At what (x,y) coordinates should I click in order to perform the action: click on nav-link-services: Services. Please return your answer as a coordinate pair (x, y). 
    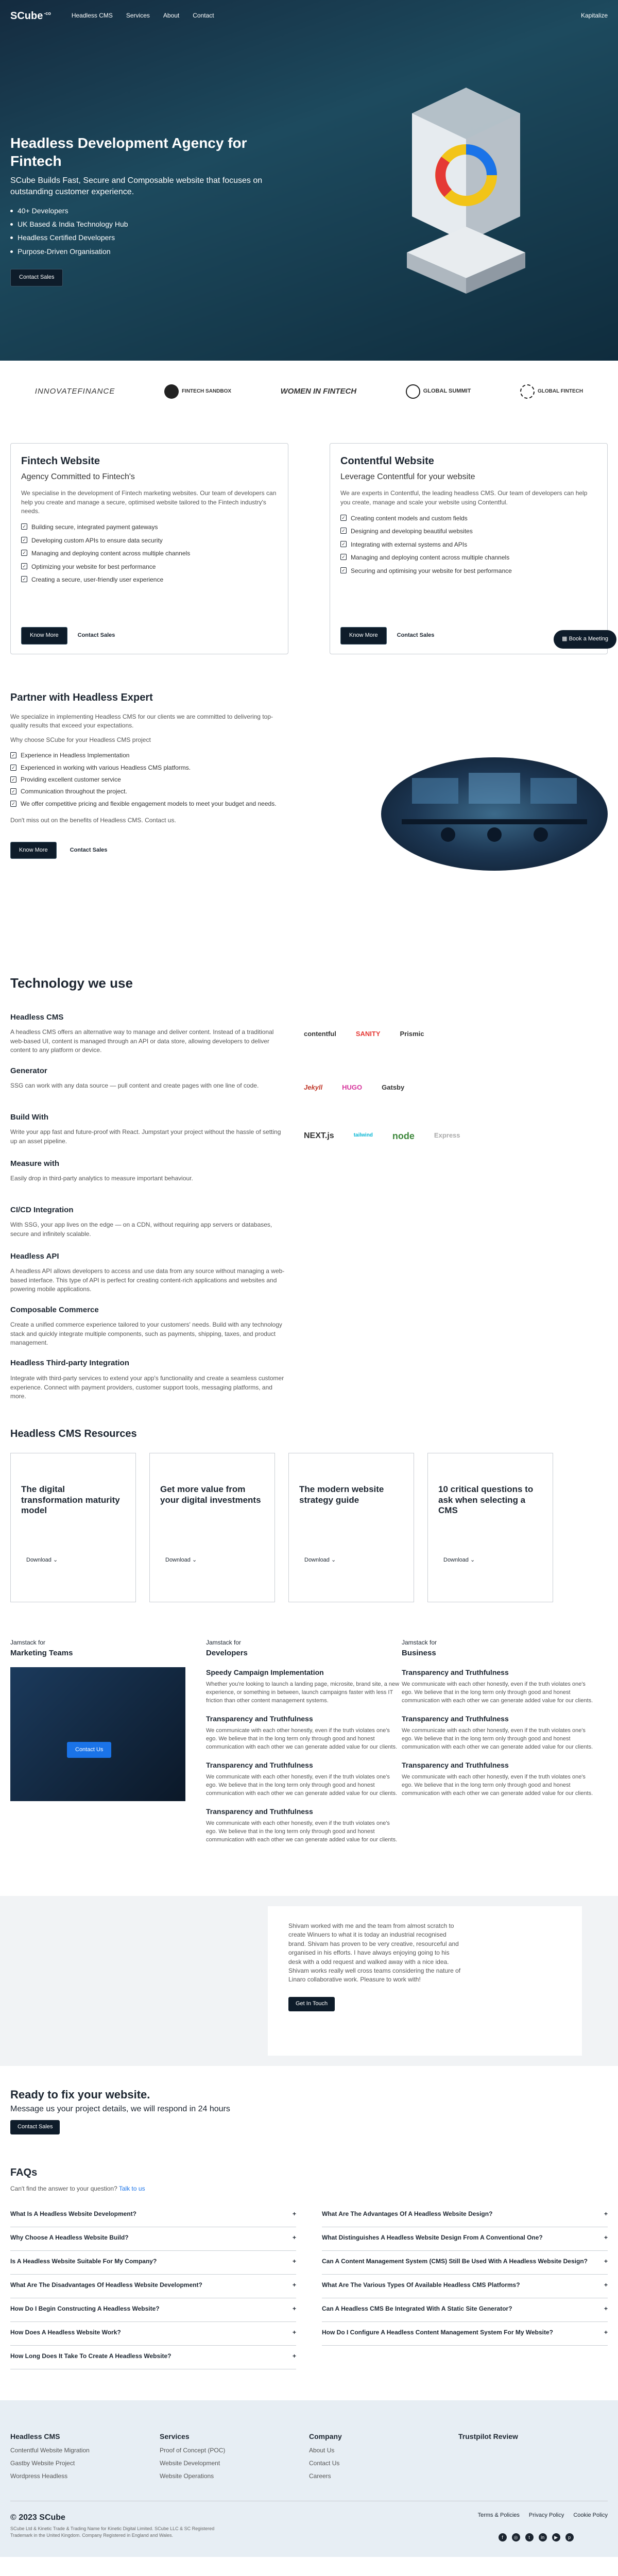
    Looking at the image, I should click on (138, 15).